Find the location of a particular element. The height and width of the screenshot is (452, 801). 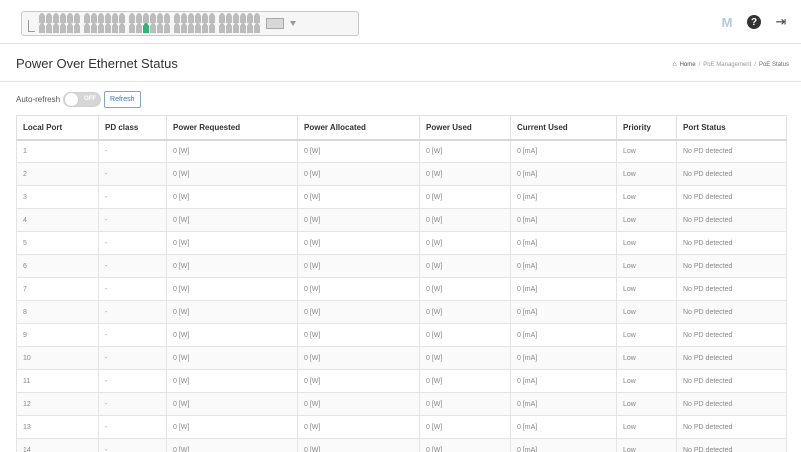

network-icon: M is located at coordinates (727, 22).